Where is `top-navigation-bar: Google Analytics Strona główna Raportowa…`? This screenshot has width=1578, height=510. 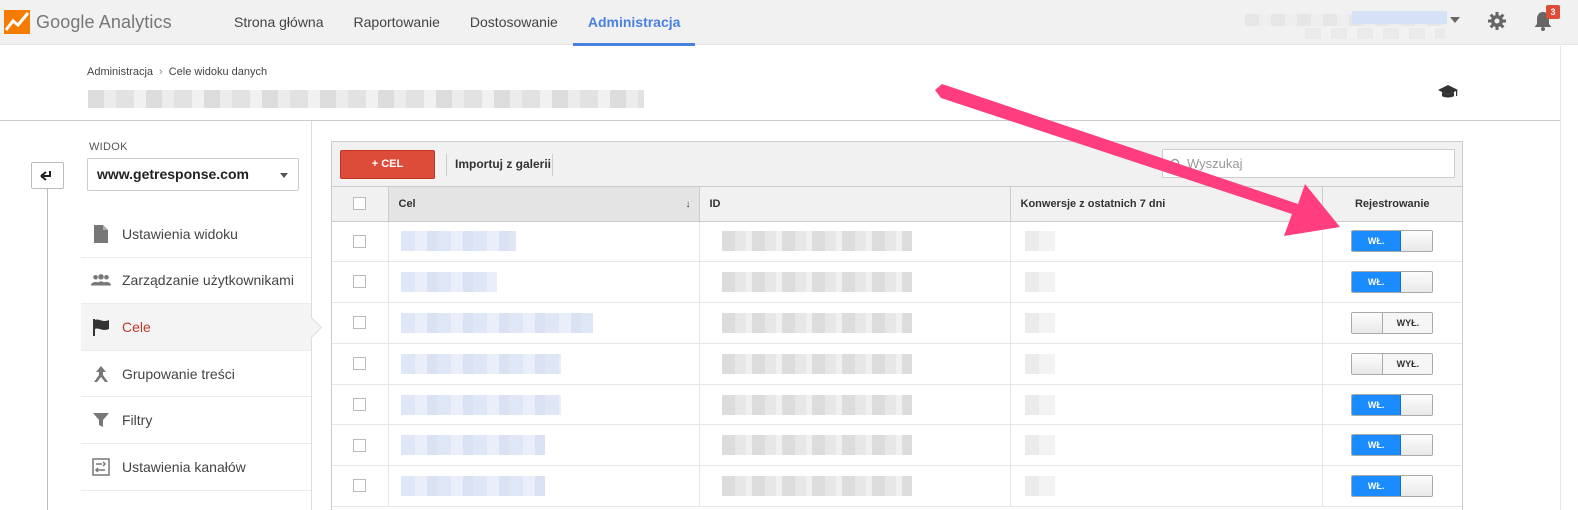
top-navigation-bar: Google Analytics Strona główna Raportowa… is located at coordinates (789, 23).